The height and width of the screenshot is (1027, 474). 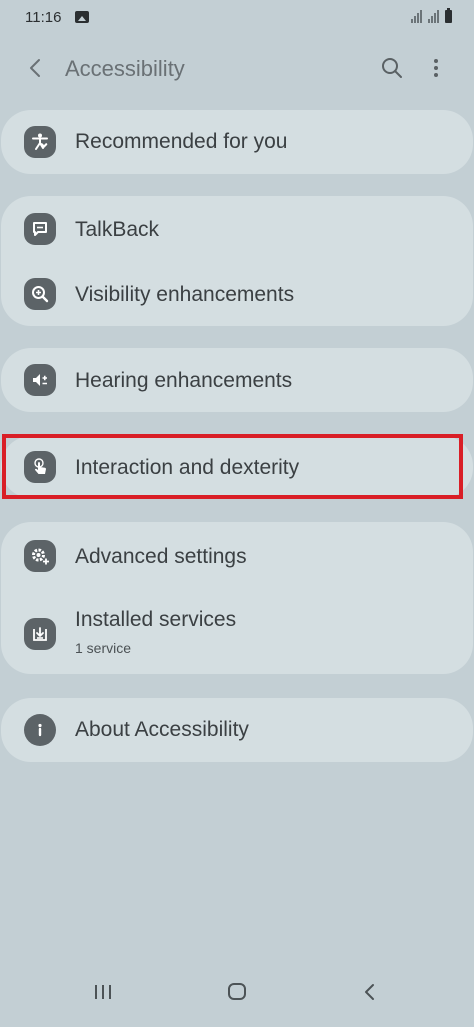 What do you see at coordinates (40, 380) in the screenshot?
I see `hearing-icon` at bounding box center [40, 380].